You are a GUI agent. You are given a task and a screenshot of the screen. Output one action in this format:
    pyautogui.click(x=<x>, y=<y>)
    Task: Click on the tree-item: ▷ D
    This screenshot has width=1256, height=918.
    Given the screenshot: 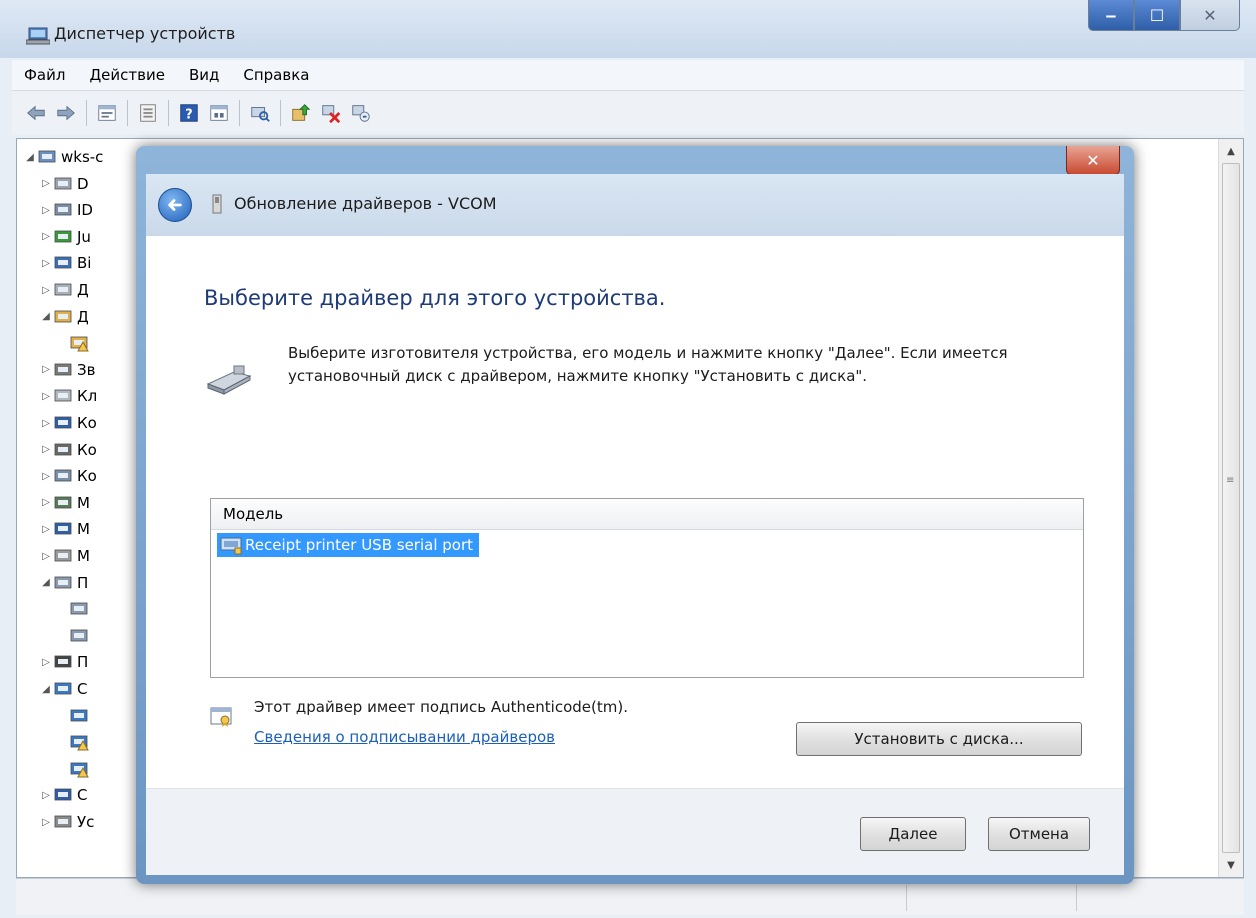 What is the action you would take?
    pyautogui.click(x=63, y=184)
    